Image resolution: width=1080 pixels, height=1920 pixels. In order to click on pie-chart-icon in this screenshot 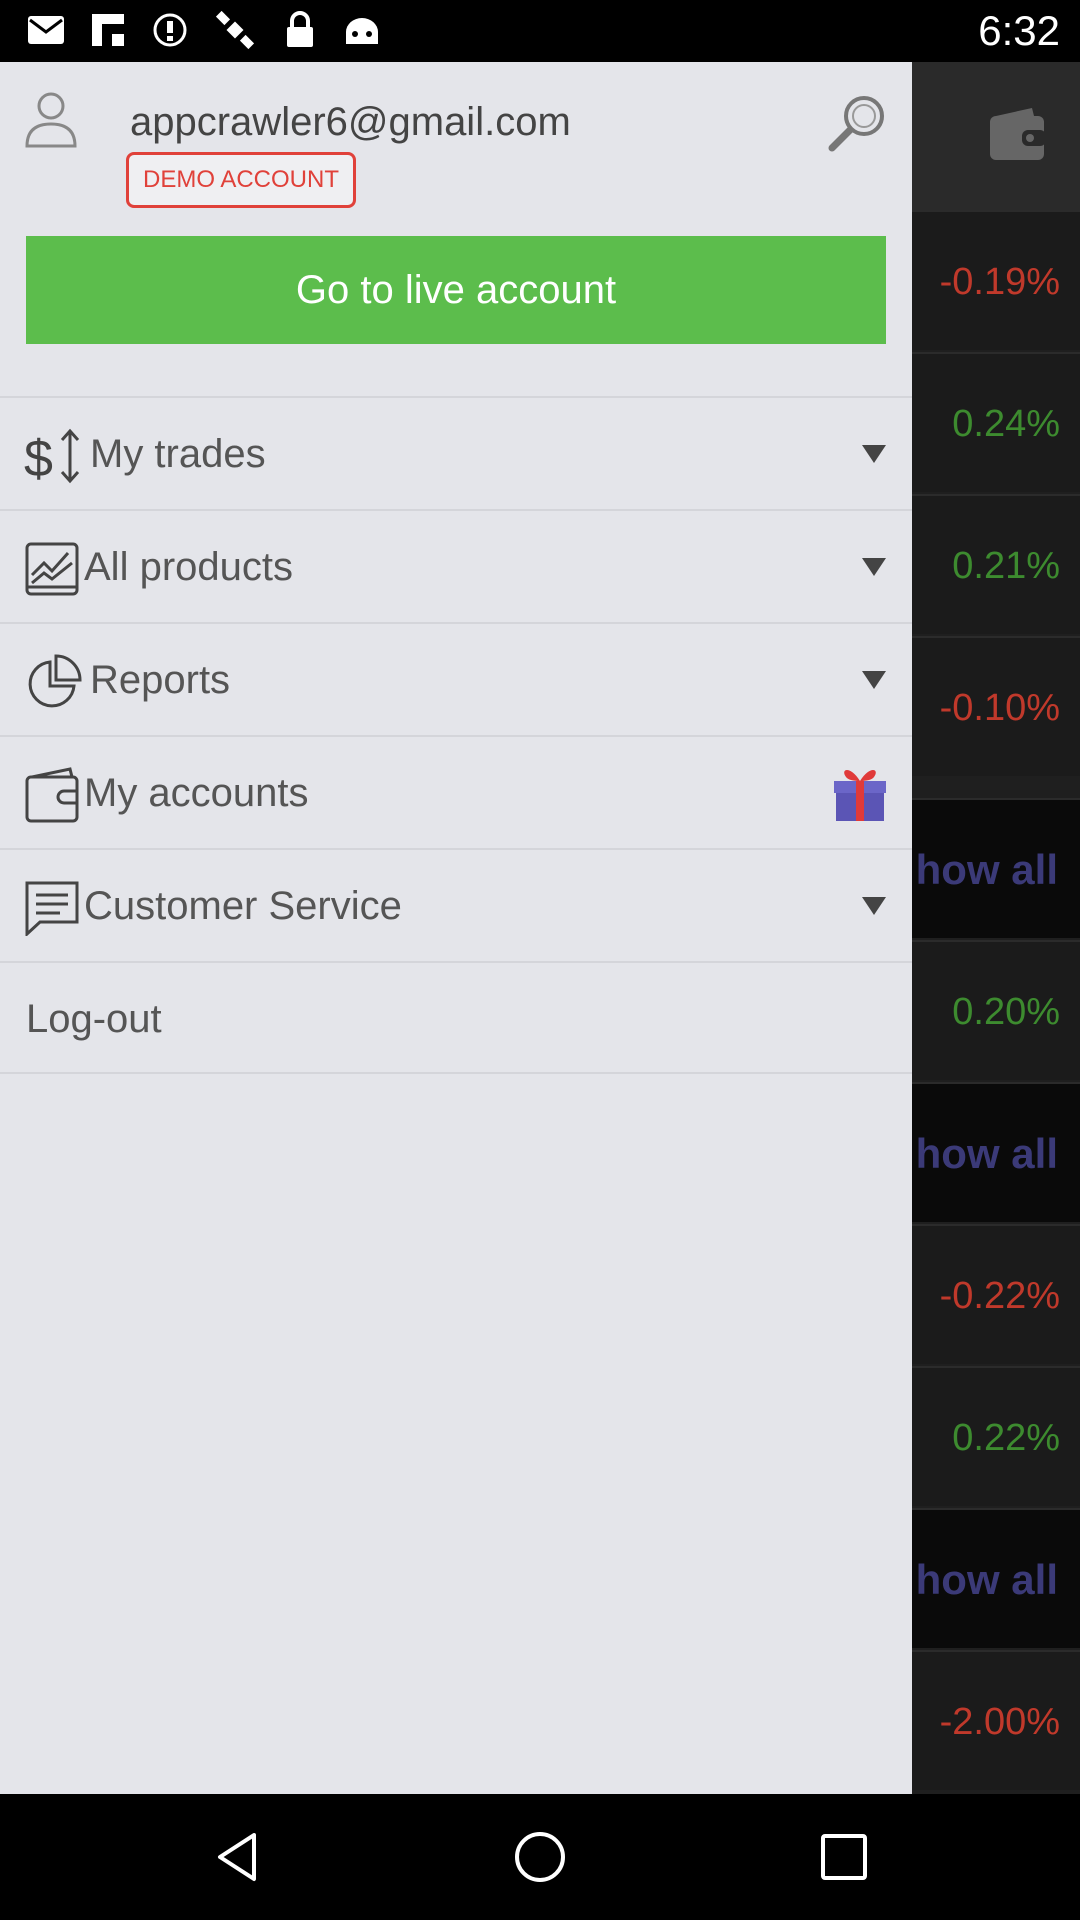, I will do `click(53, 682)`.